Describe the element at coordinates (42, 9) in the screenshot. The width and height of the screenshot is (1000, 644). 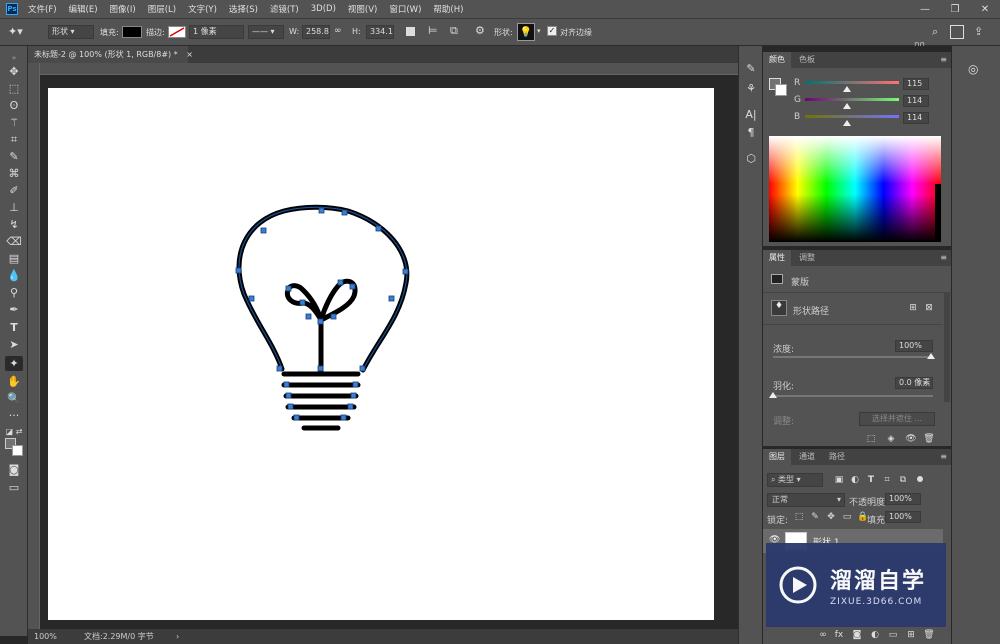
I see `menu-file: 文件(F)` at that location.